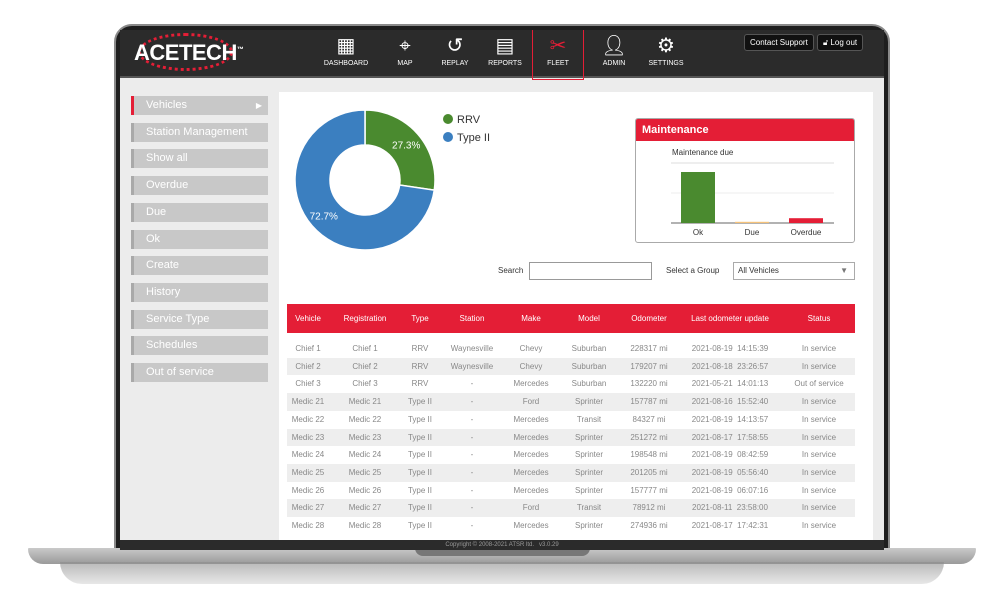  I want to click on nav-admin: 👤︎ ADMIN, so click(614, 54).